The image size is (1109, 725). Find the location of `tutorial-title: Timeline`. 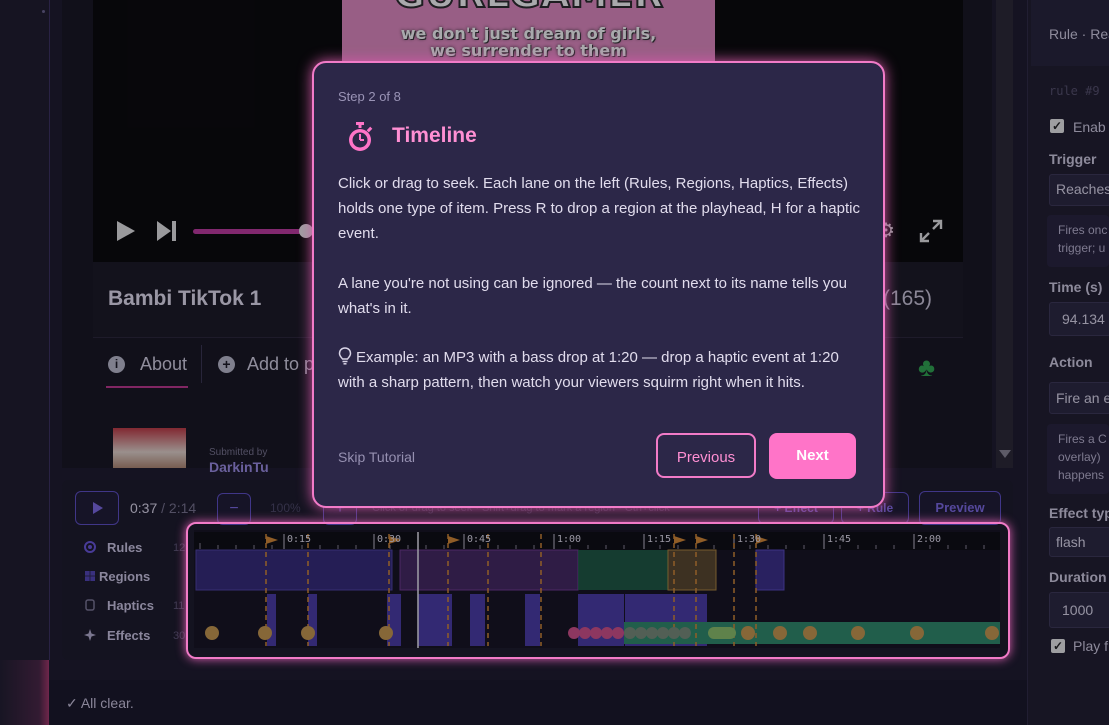

tutorial-title: Timeline is located at coordinates (434, 135).